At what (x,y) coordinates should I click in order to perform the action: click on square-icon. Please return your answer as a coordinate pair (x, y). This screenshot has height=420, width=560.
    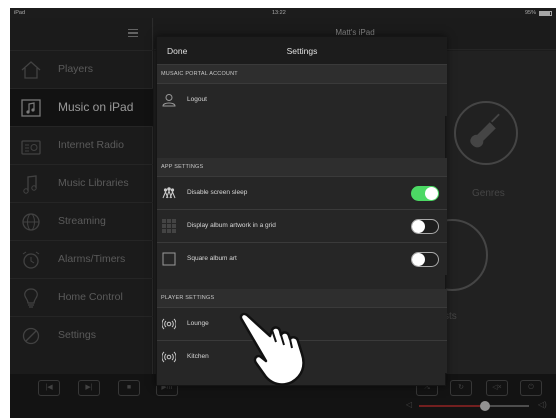
    Looking at the image, I should click on (169, 259).